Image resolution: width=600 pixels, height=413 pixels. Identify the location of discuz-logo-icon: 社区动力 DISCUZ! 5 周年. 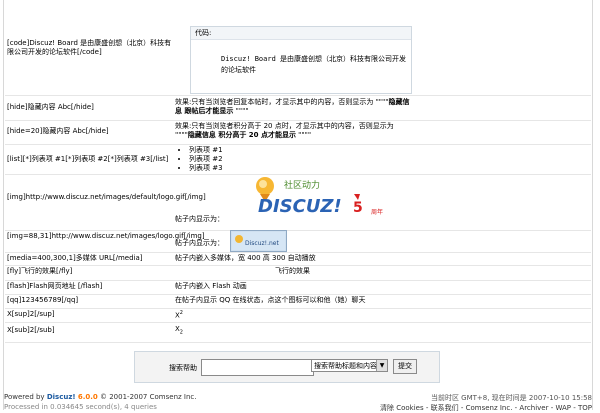
(319, 197).